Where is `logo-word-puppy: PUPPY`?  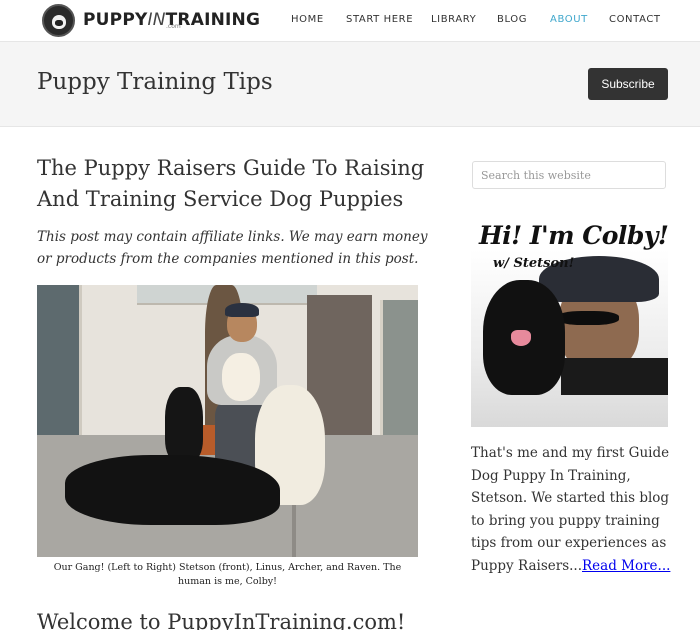 logo-word-puppy: PUPPY is located at coordinates (115, 20).